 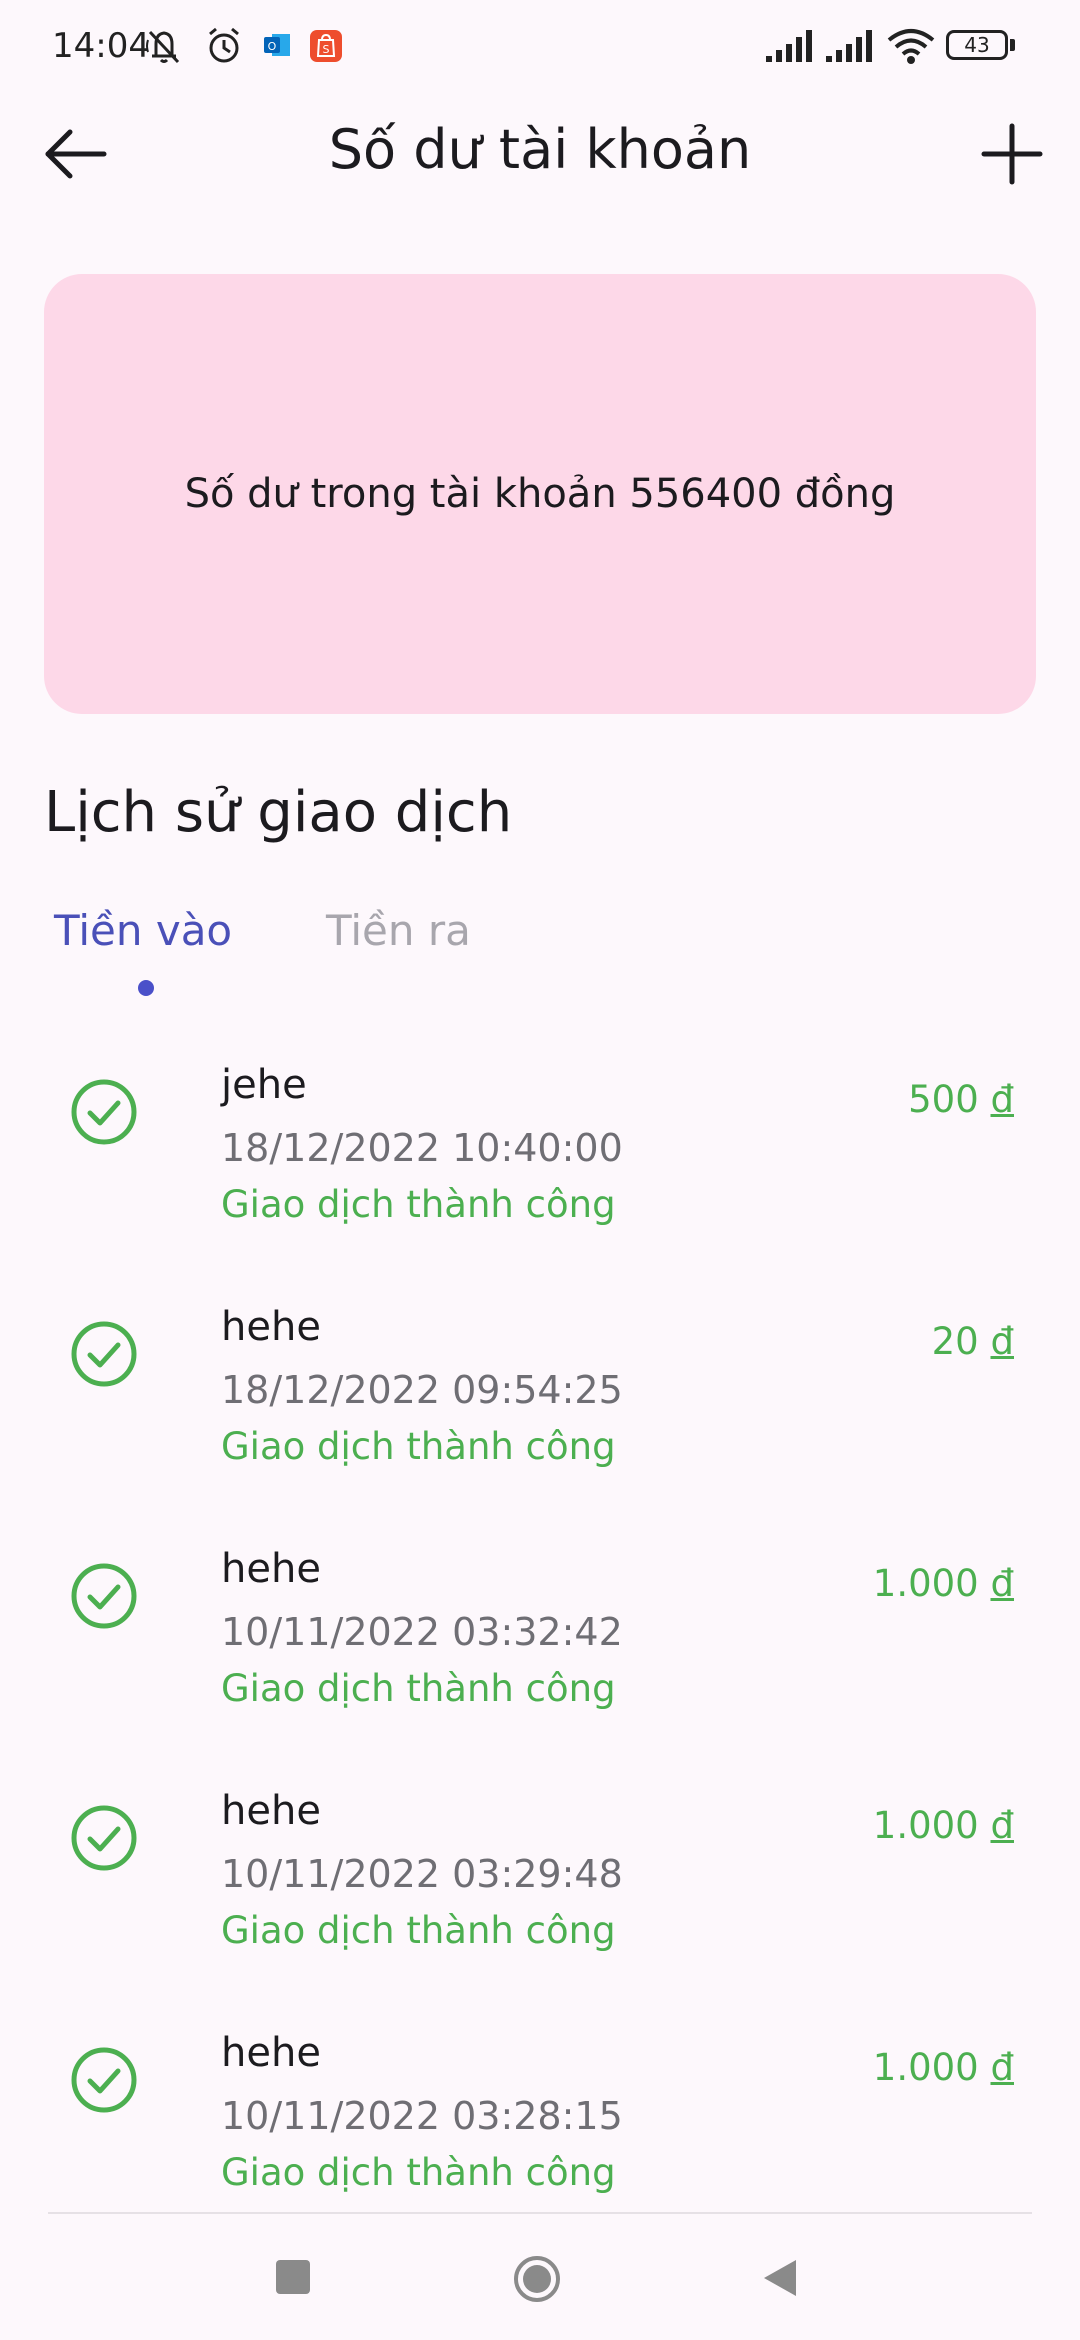 I want to click on svg-text: S, so click(x=326, y=49).